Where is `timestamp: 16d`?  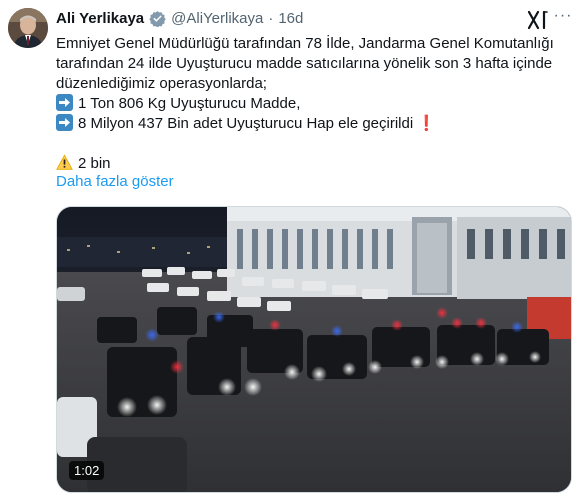 timestamp: 16d is located at coordinates (290, 18).